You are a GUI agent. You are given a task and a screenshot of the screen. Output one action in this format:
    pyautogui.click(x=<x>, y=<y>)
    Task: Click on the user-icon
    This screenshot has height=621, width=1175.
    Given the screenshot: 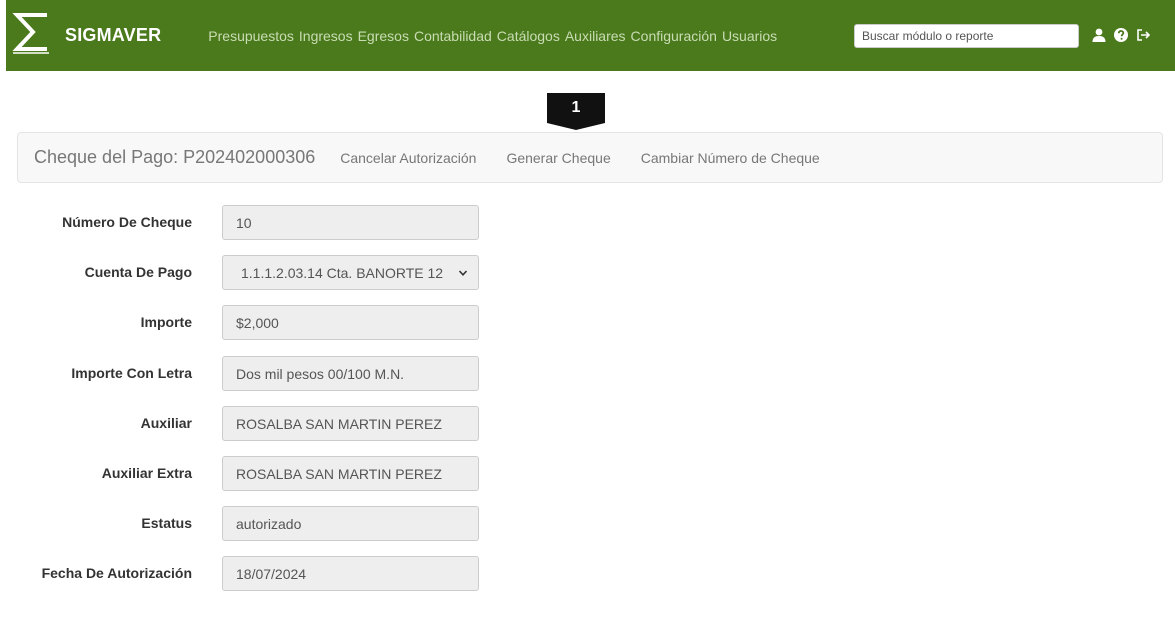 What is the action you would take?
    pyautogui.click(x=1099, y=35)
    